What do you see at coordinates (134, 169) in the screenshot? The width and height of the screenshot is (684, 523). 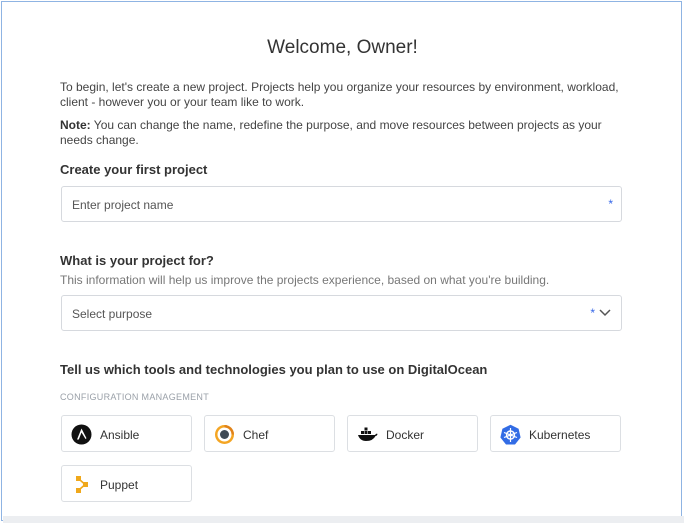 I see `project-heading: Create your first project` at bounding box center [134, 169].